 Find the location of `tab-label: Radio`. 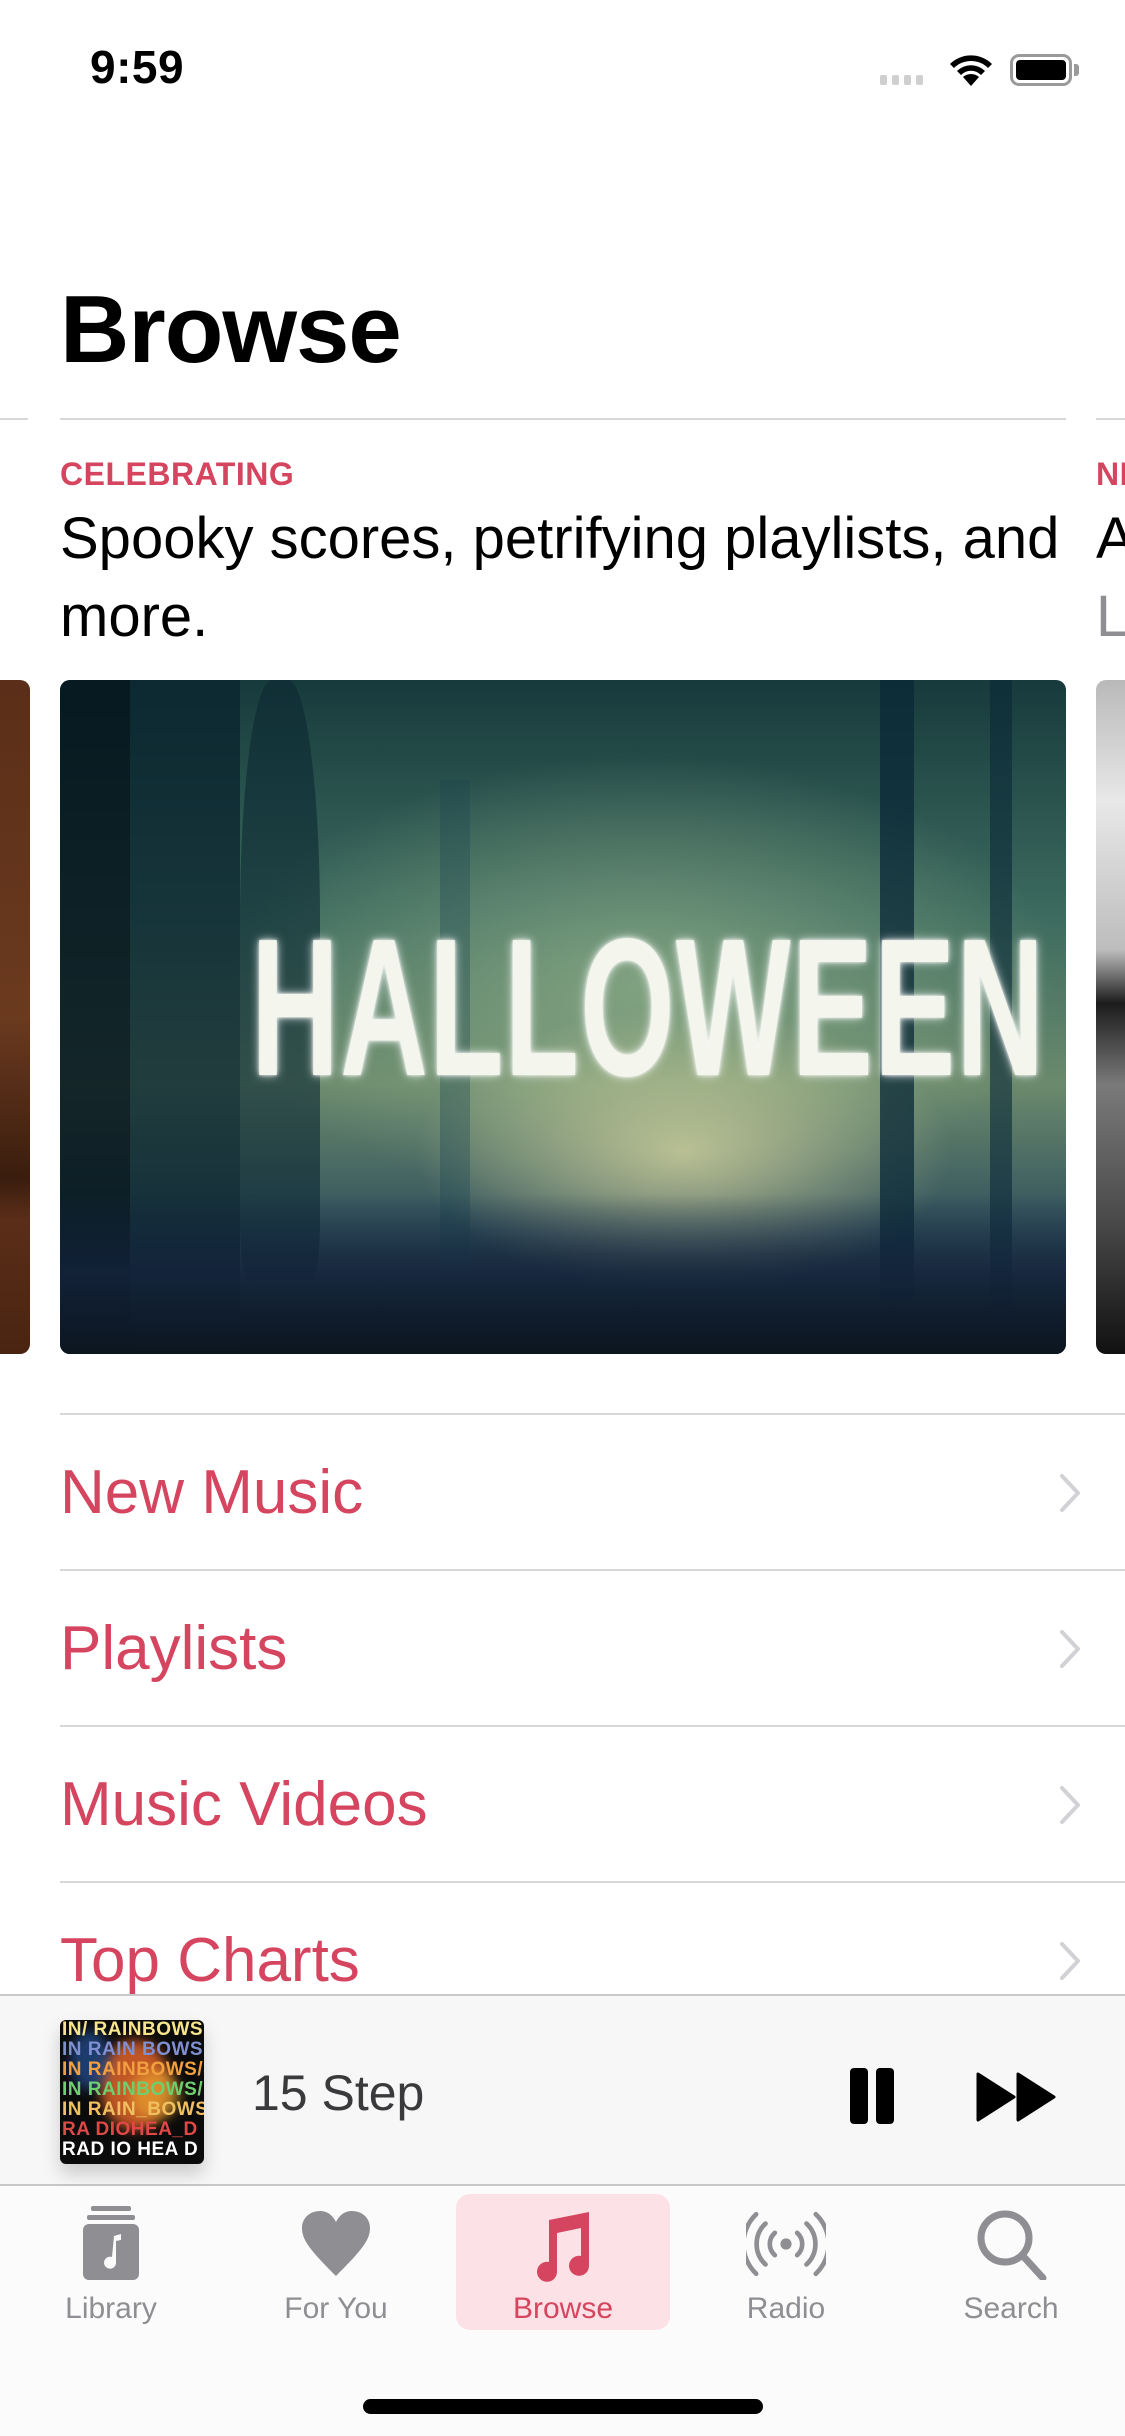

tab-label: Radio is located at coordinates (786, 2308).